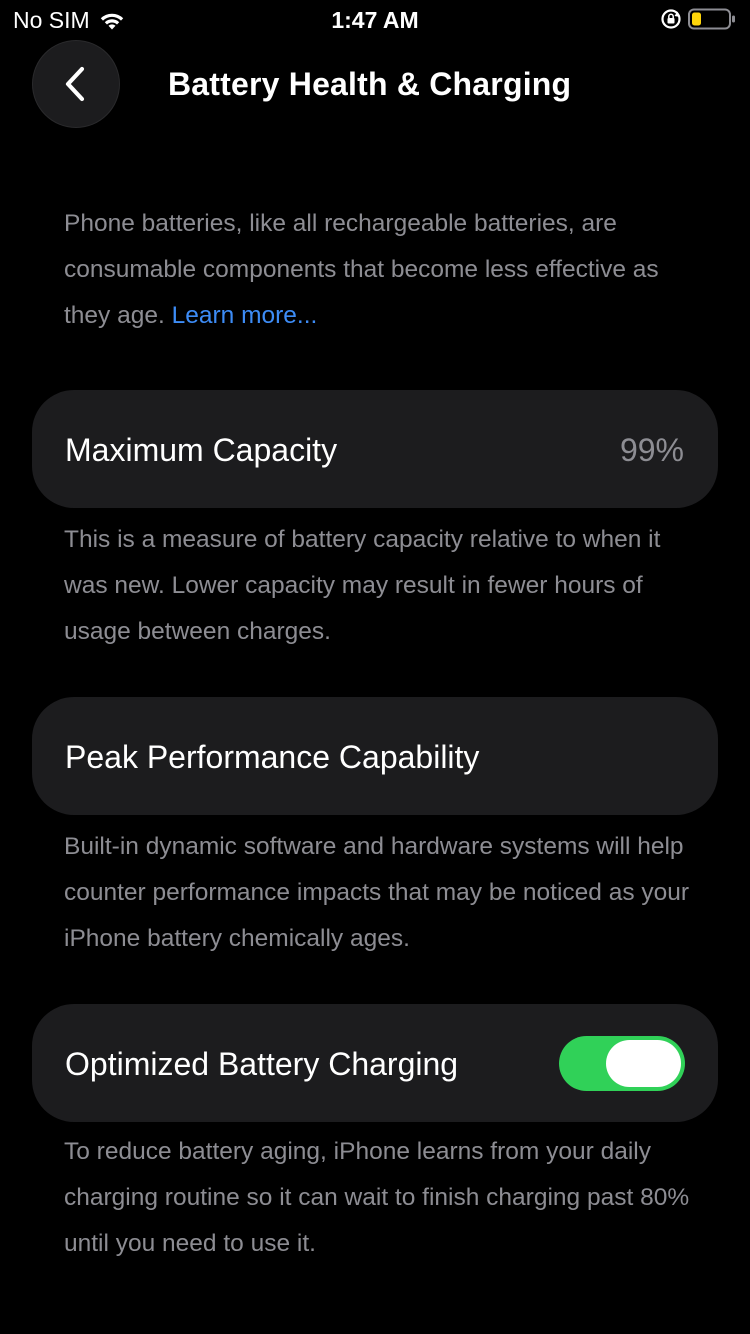 The height and width of the screenshot is (1334, 750). Describe the element at coordinates (201, 450) in the screenshot. I see `maximum-capacity-label: Maximum Capacity` at that location.